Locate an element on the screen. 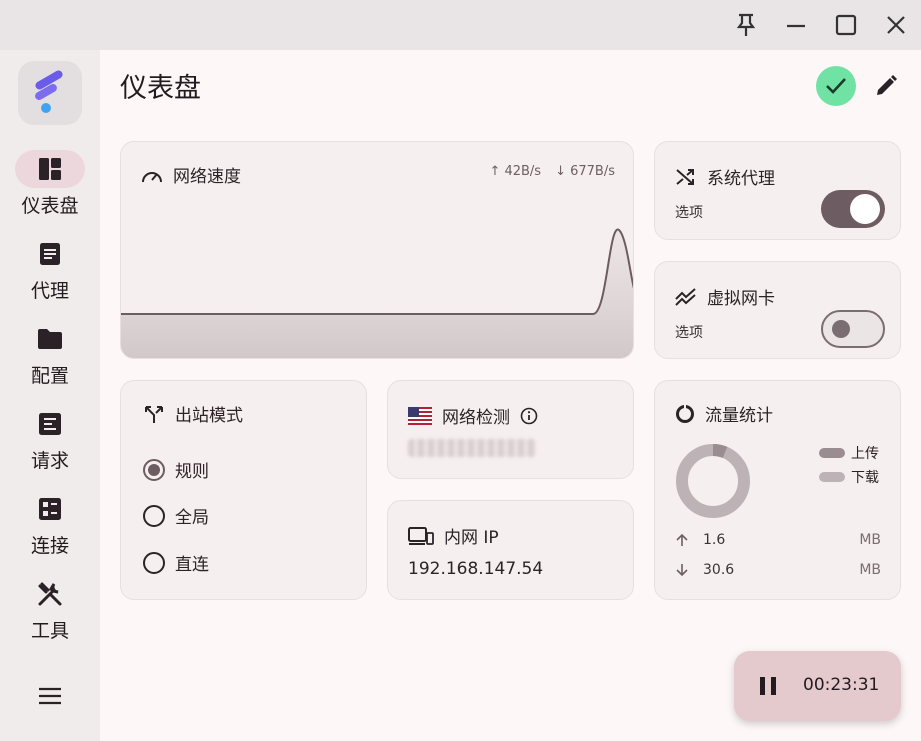 This screenshot has width=921, height=741. mode-rule-option: 规则 is located at coordinates (176, 469).